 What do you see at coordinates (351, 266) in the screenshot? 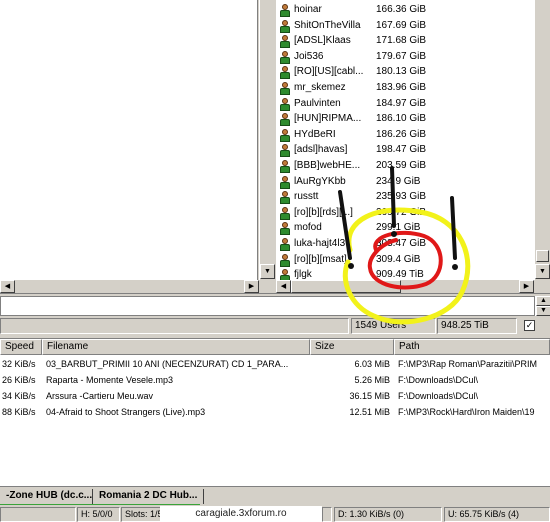
I see `annotation-dot-left` at bounding box center [351, 266].